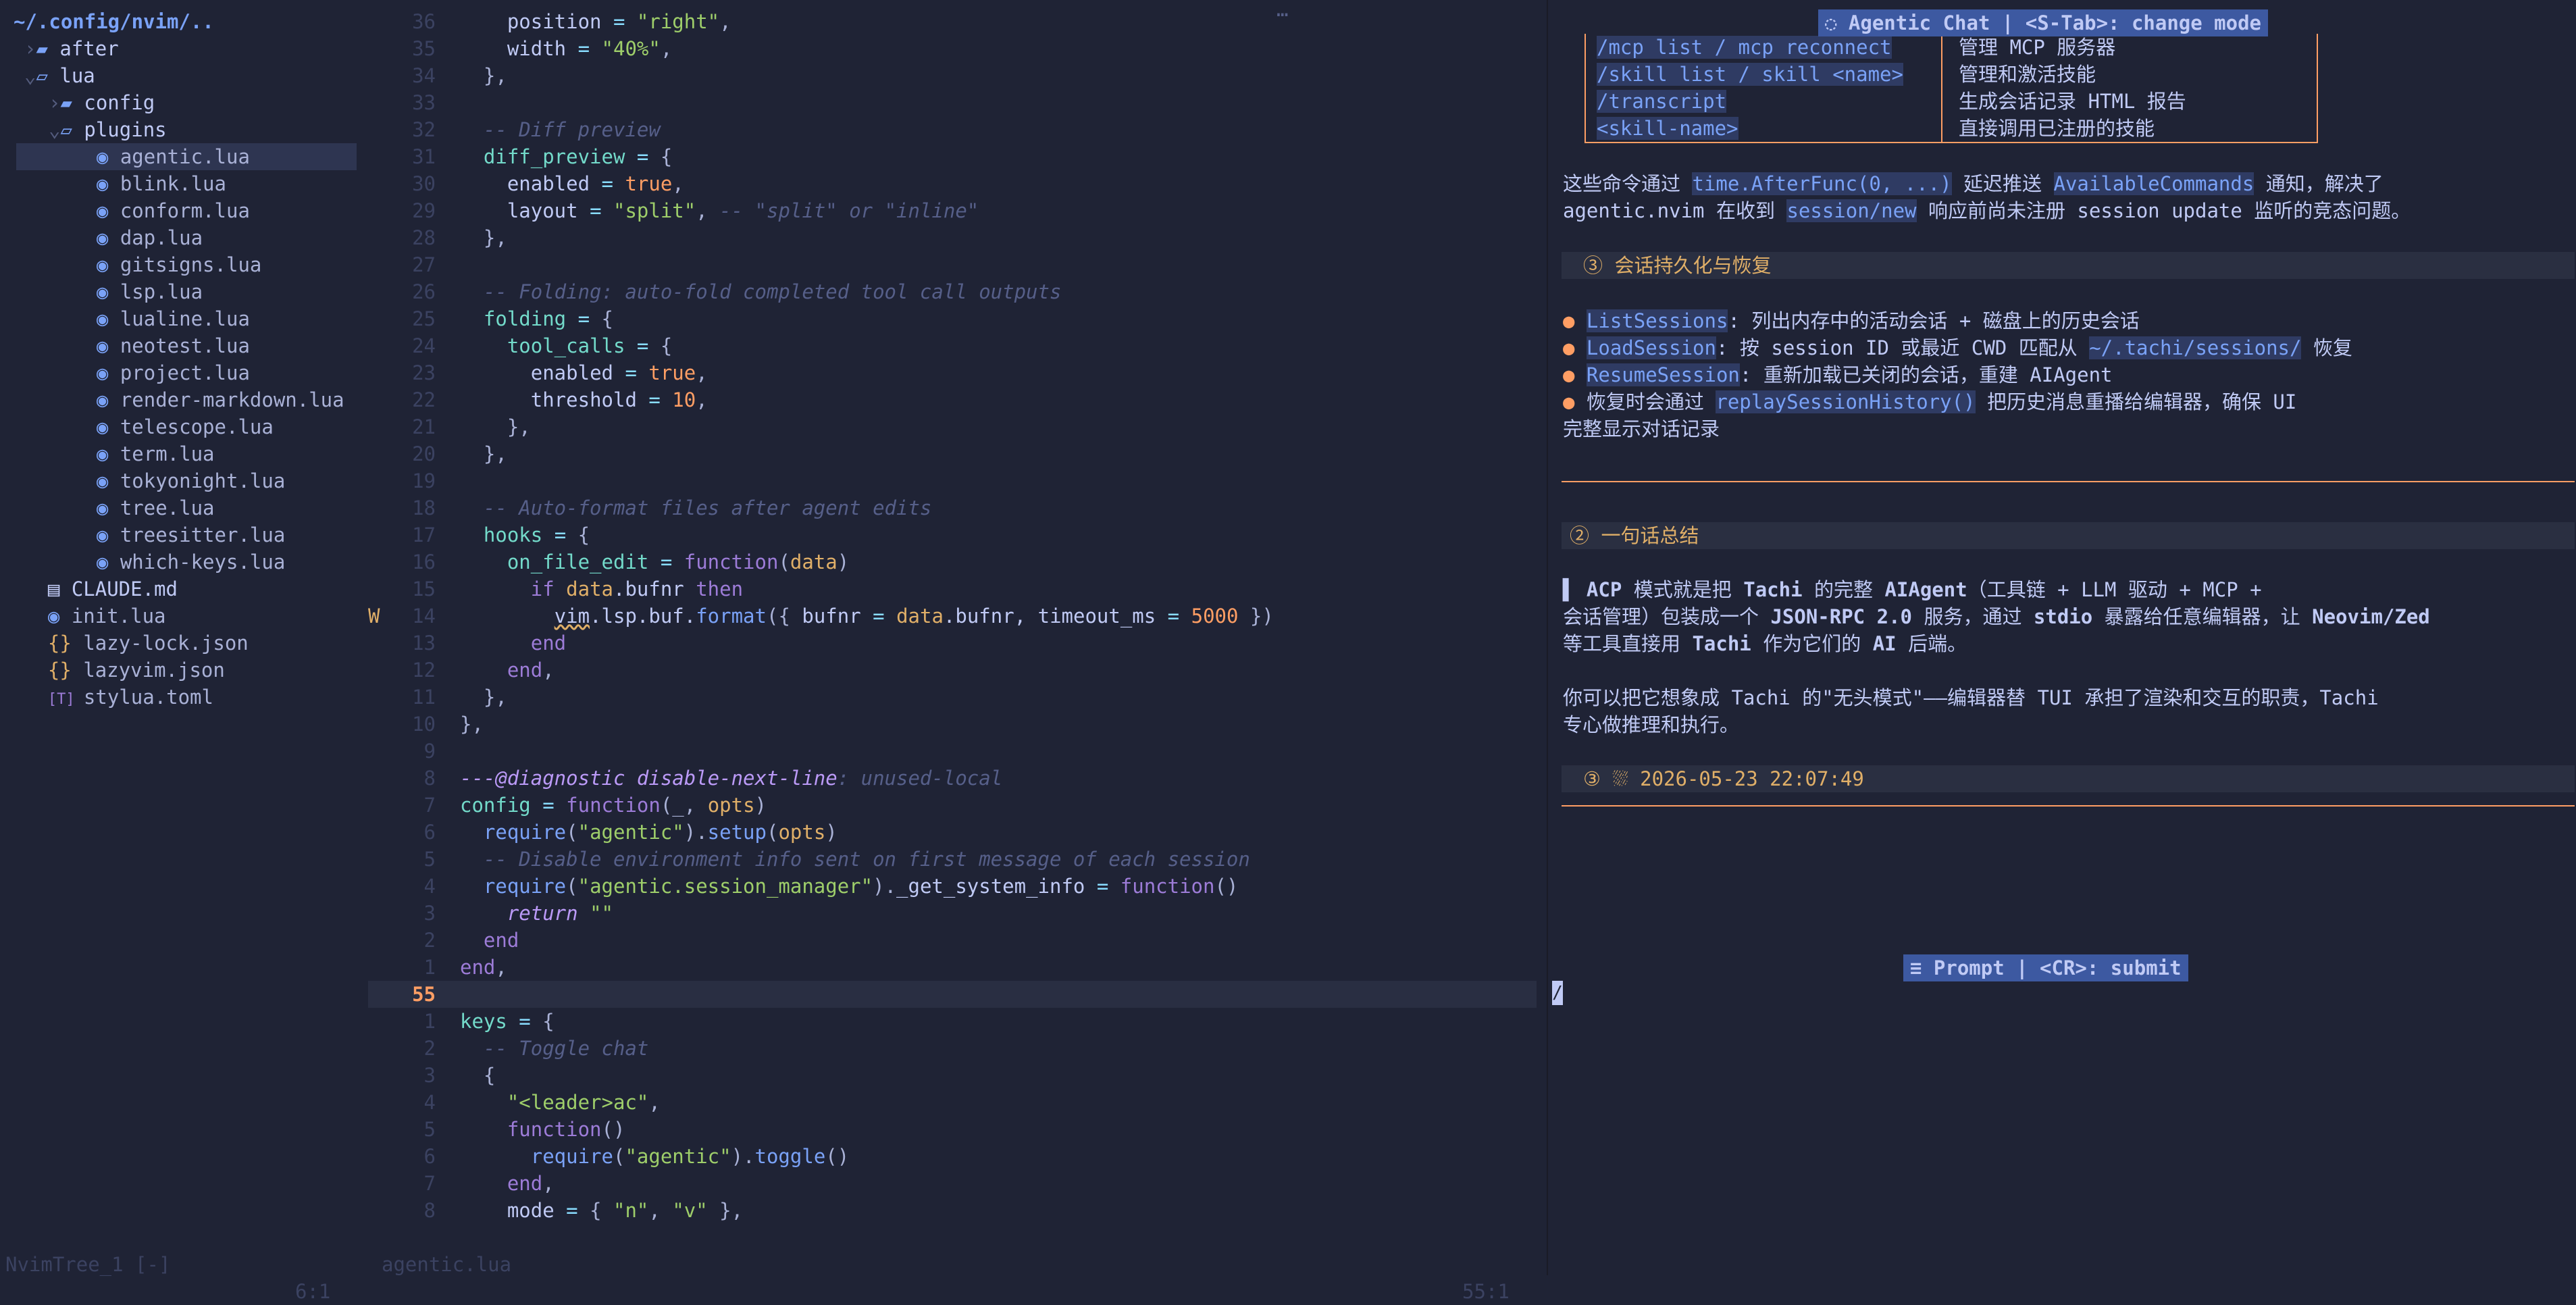 The image size is (2576, 1305). Describe the element at coordinates (183, 507) in the screenshot. I see `tree-file: ◉ tree.lua` at that location.